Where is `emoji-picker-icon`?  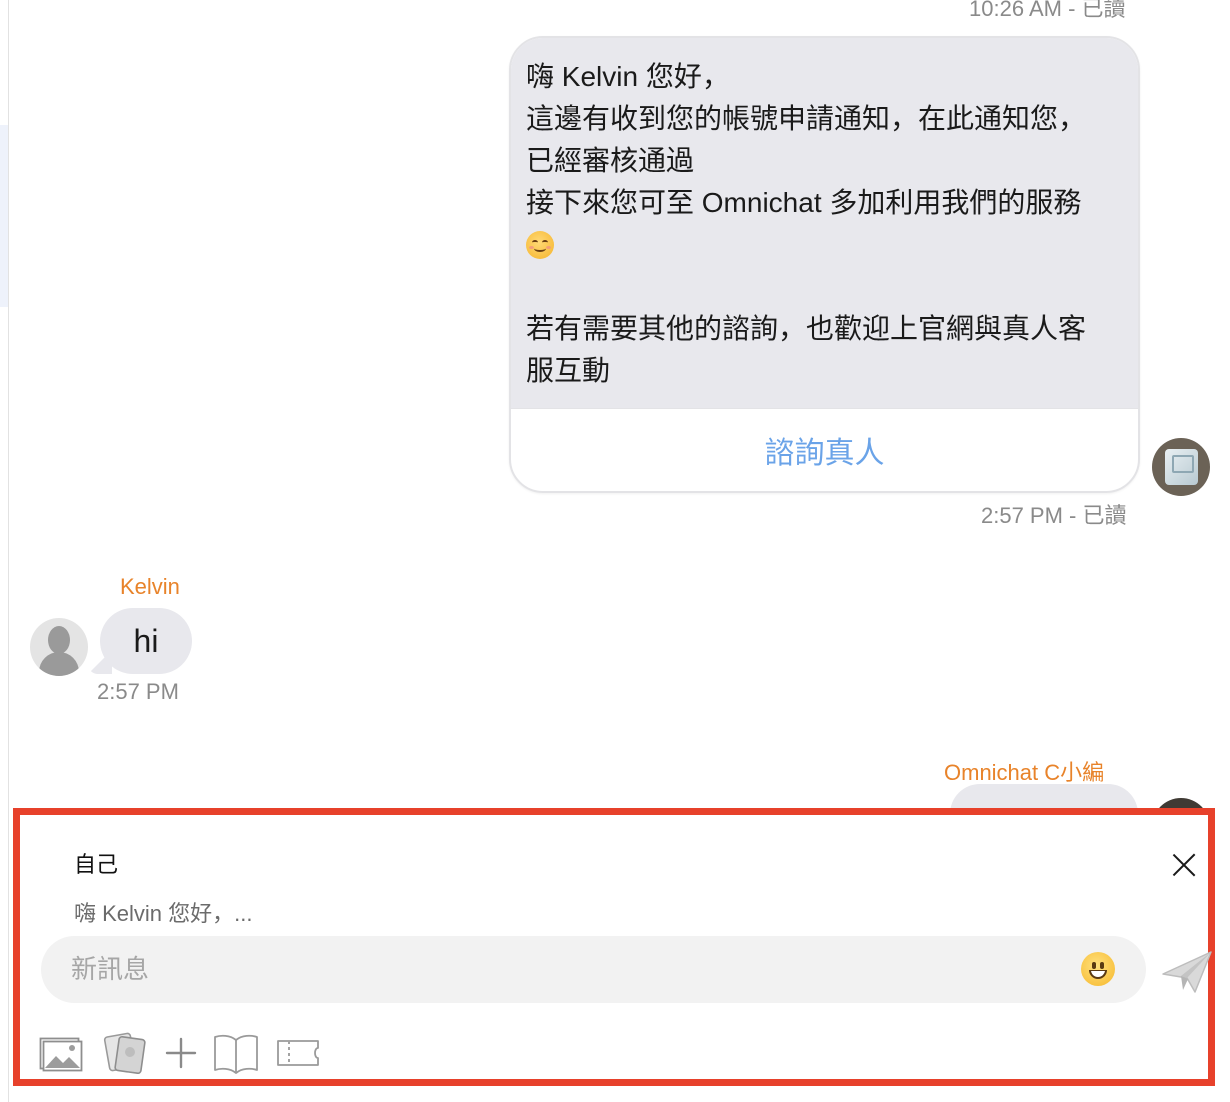
emoji-picker-icon is located at coordinates (1098, 969).